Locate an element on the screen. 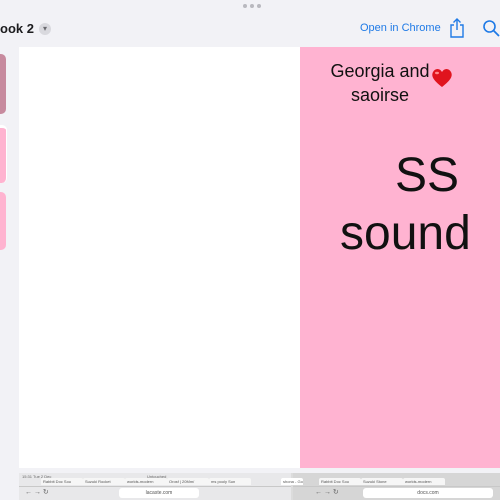  big-line-1: SS is located at coordinates (427, 175).